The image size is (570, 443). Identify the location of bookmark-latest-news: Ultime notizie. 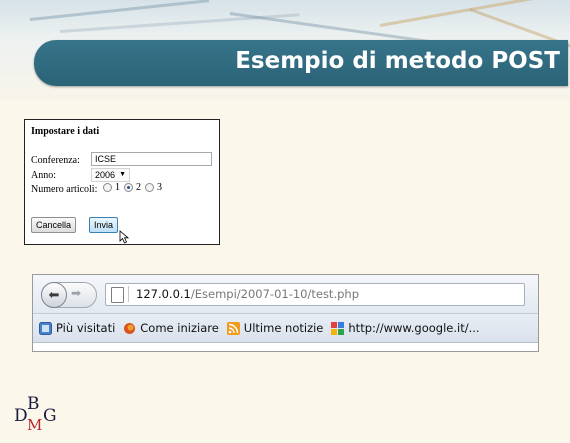
(274, 328).